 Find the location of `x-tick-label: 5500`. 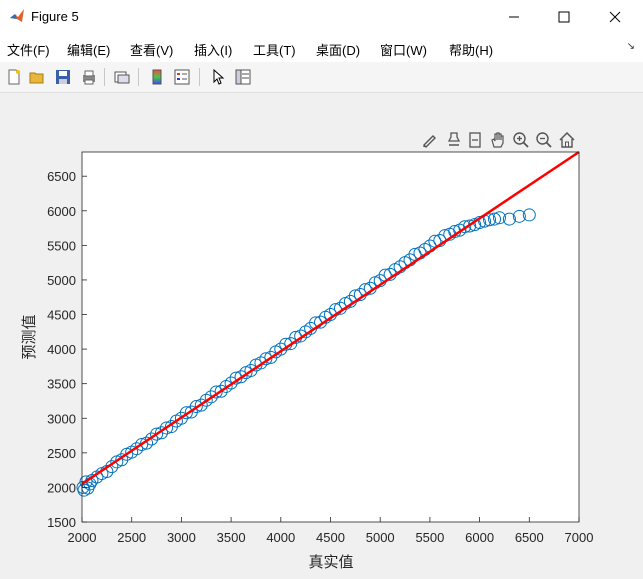

x-tick-label: 5500 is located at coordinates (429, 537).